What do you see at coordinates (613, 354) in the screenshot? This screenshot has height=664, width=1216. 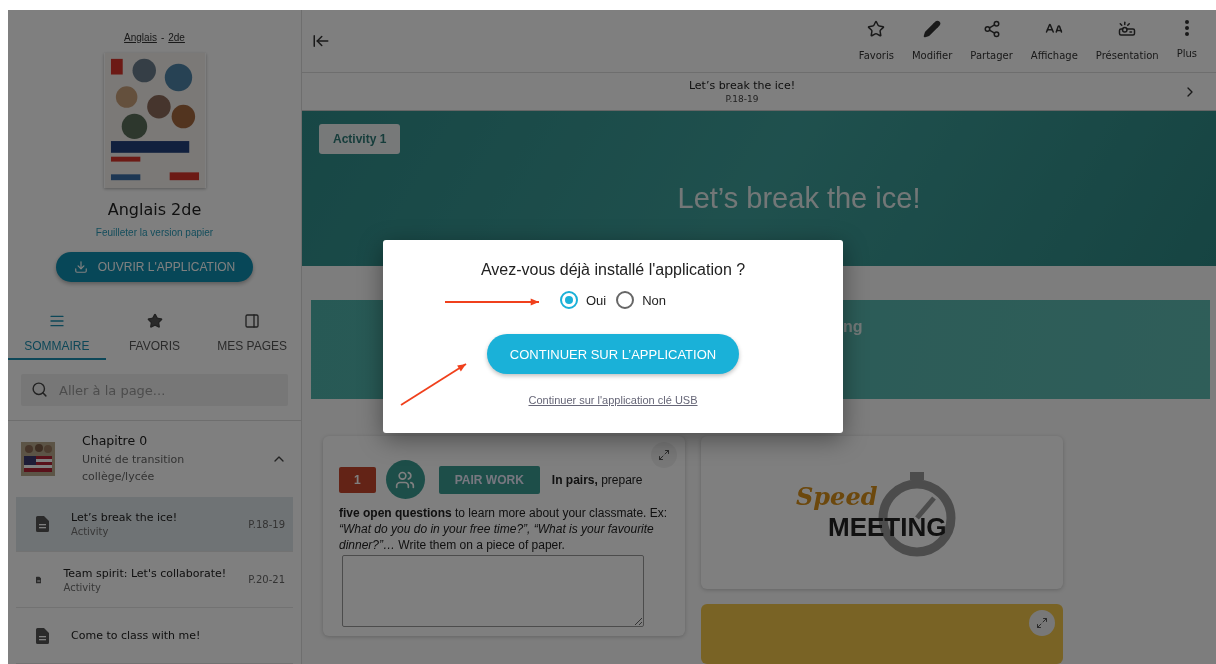 I see `continue-button: CONTINUER SUR L’APPLICATION` at bounding box center [613, 354].